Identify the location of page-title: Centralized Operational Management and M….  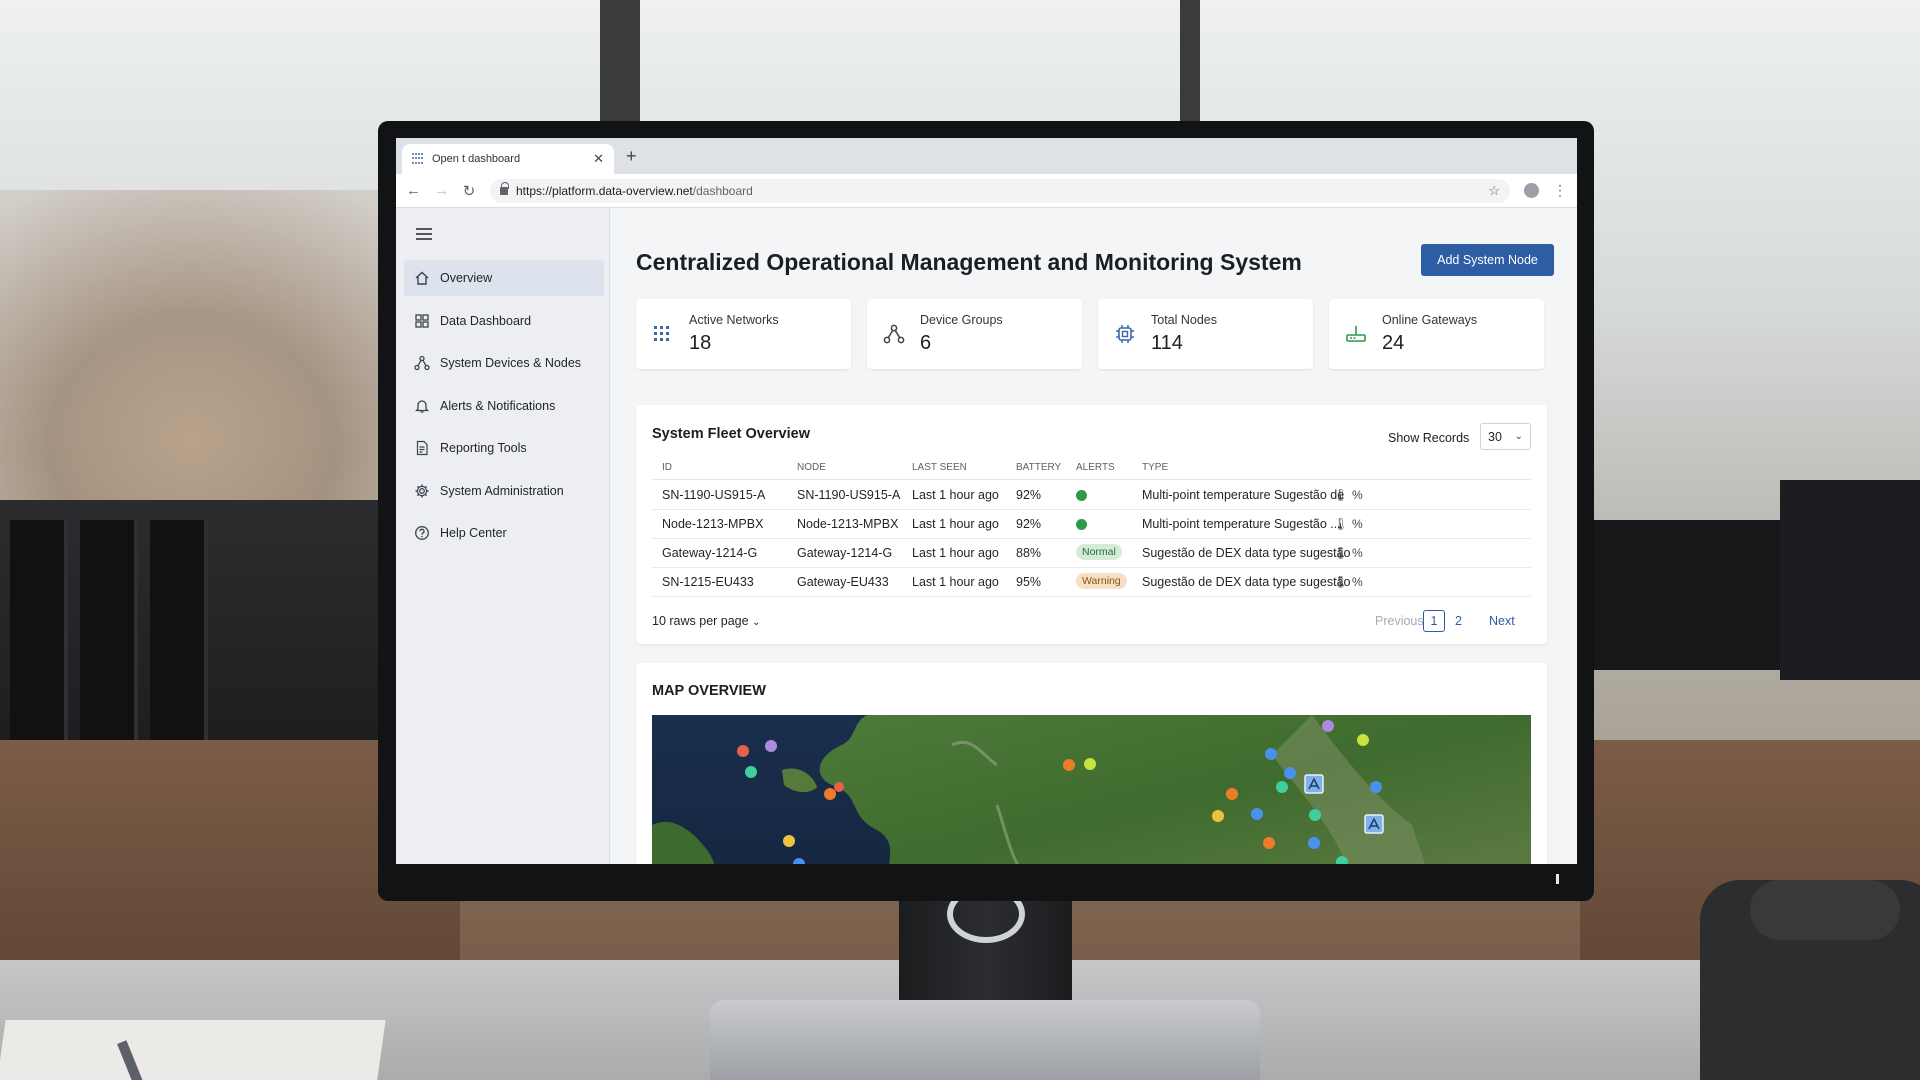
(969, 262).